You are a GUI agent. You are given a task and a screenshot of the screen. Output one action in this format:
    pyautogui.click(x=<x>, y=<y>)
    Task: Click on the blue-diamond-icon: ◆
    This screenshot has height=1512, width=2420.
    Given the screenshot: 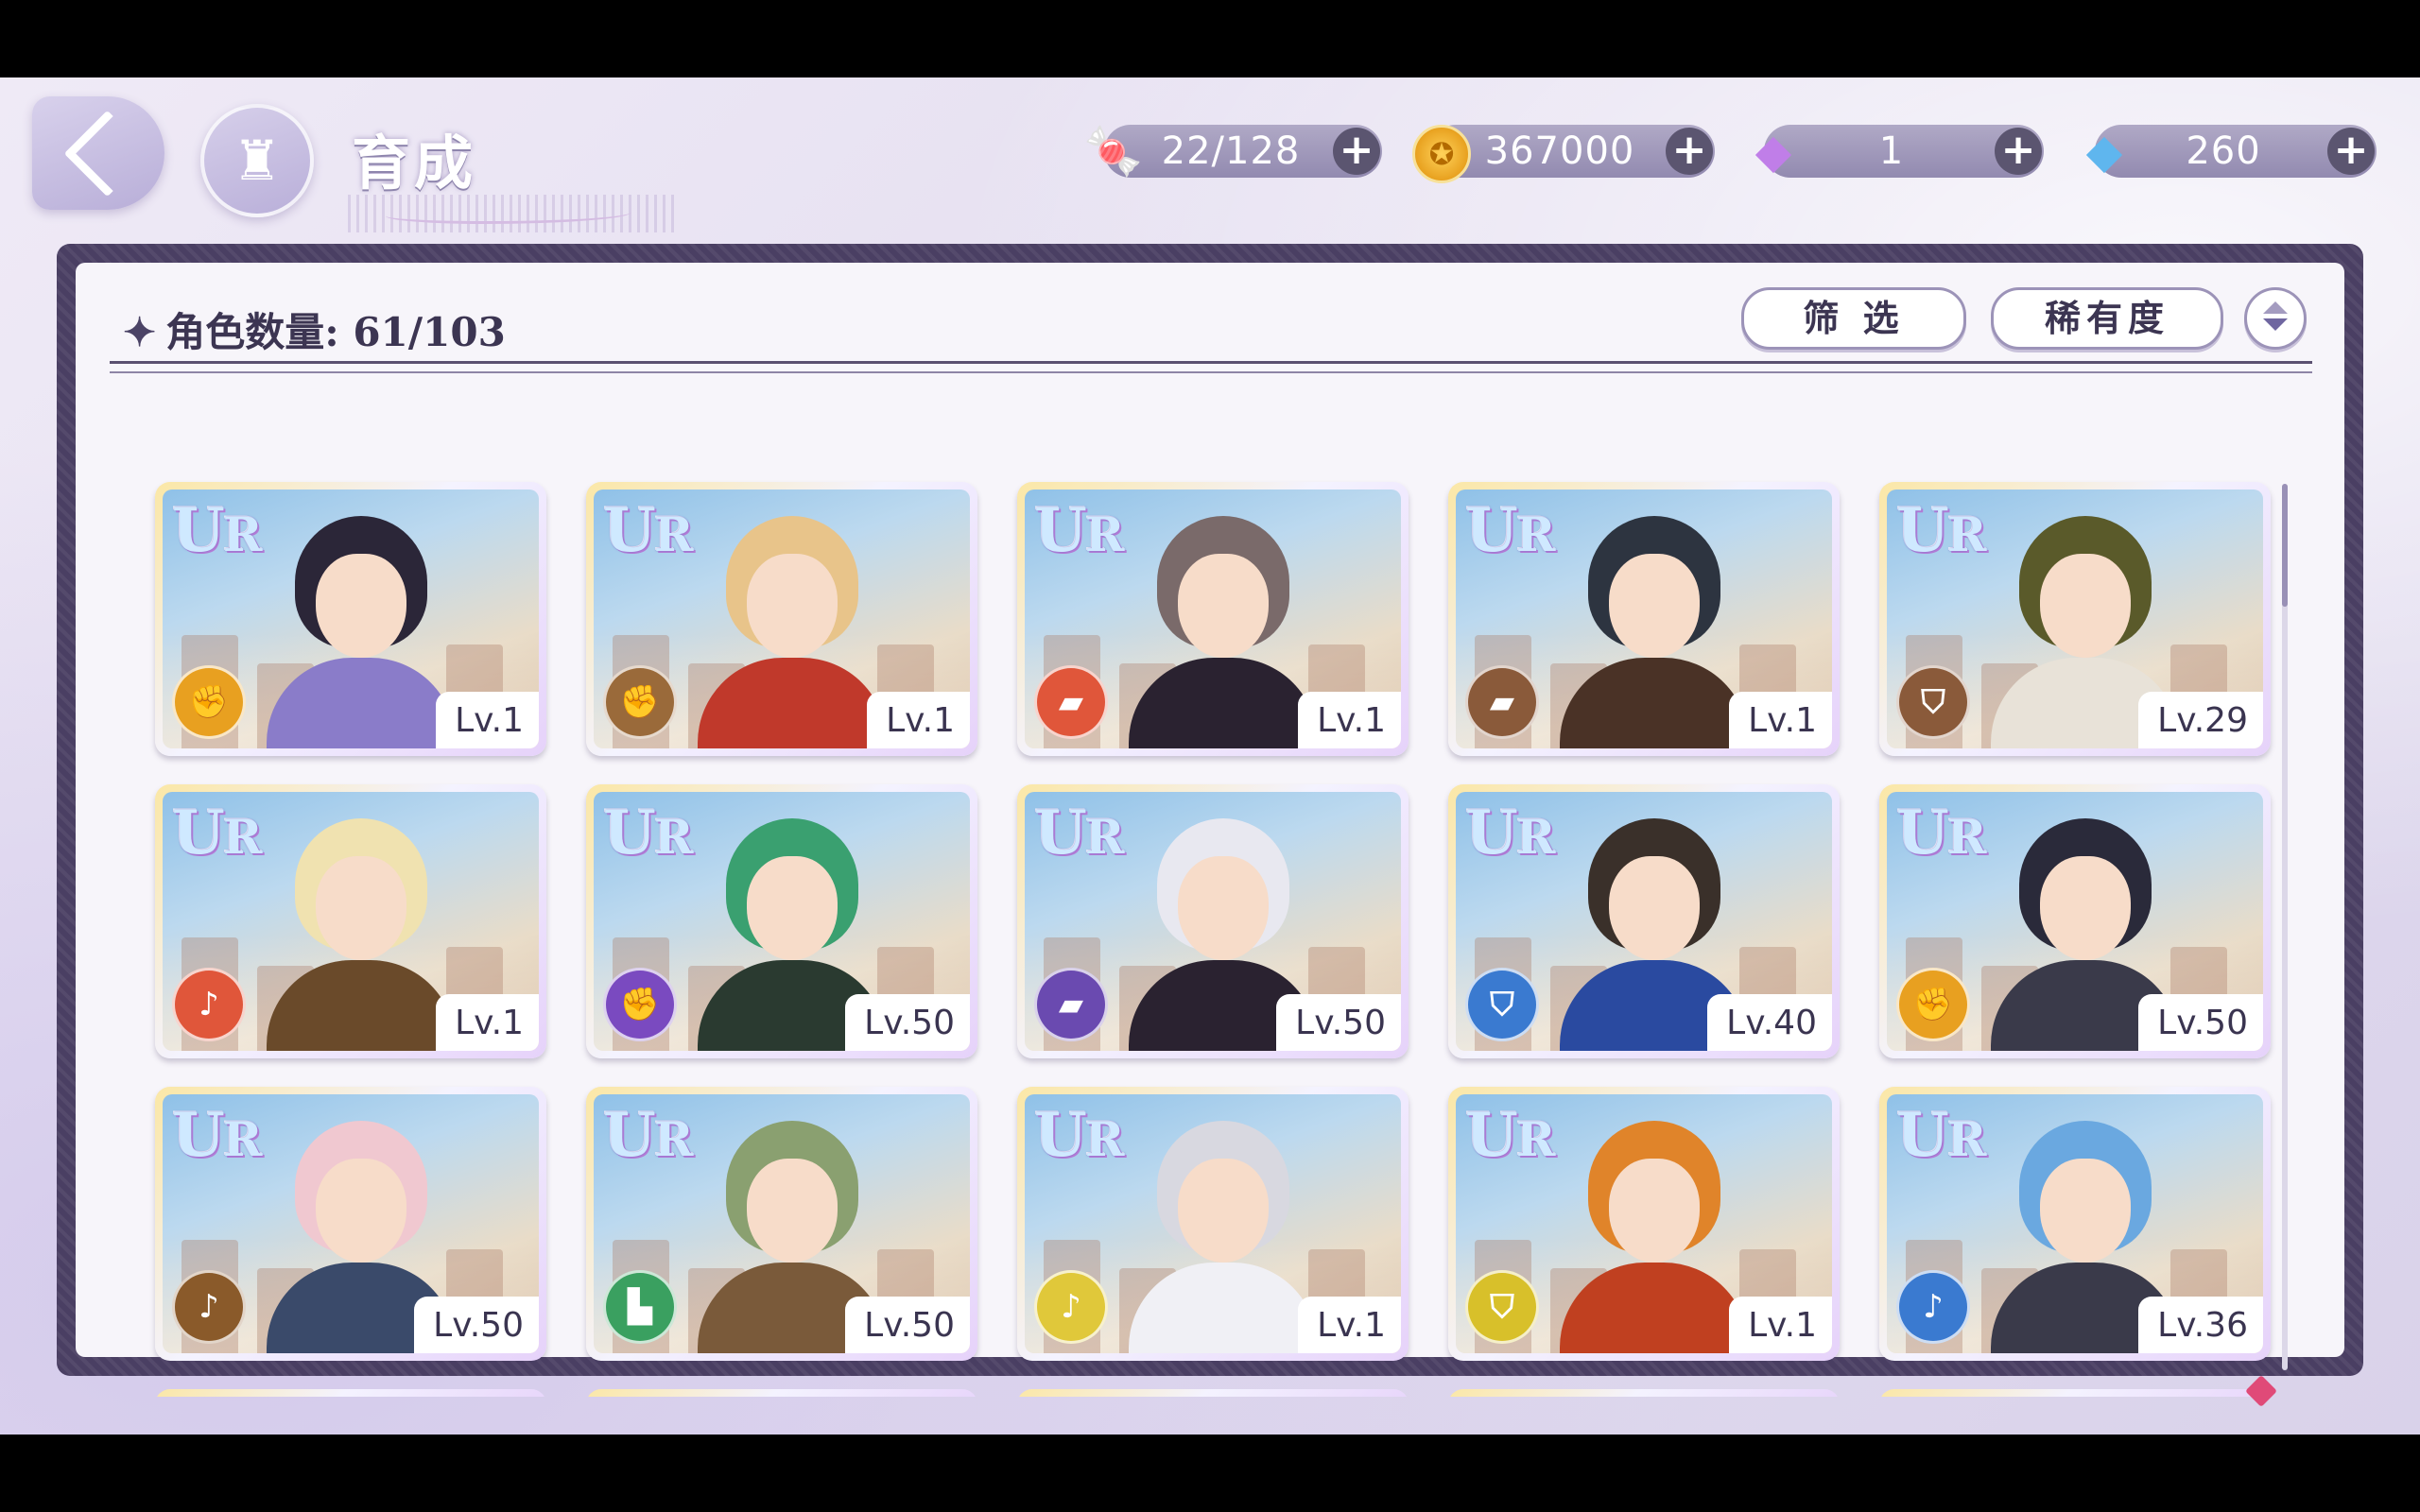 What is the action you would take?
    pyautogui.click(x=2104, y=151)
    